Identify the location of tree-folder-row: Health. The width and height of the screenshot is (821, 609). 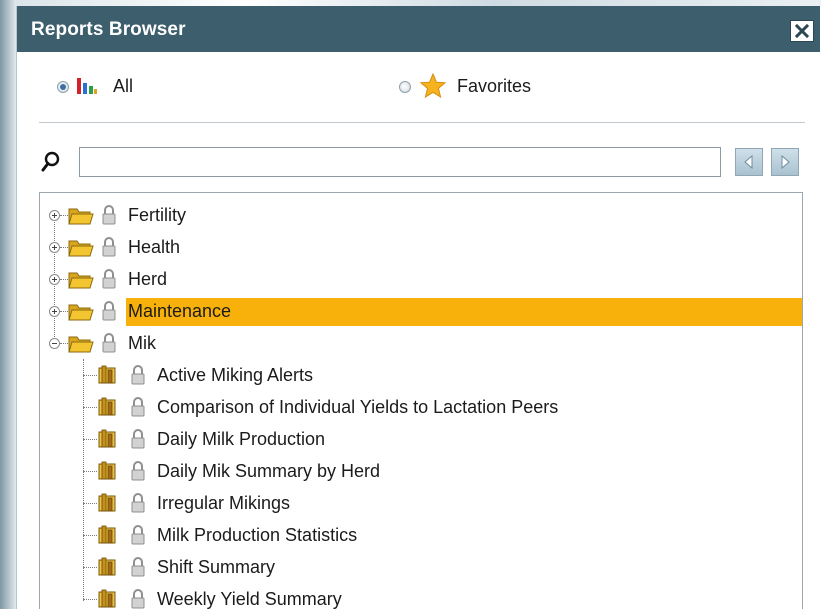
(421, 247).